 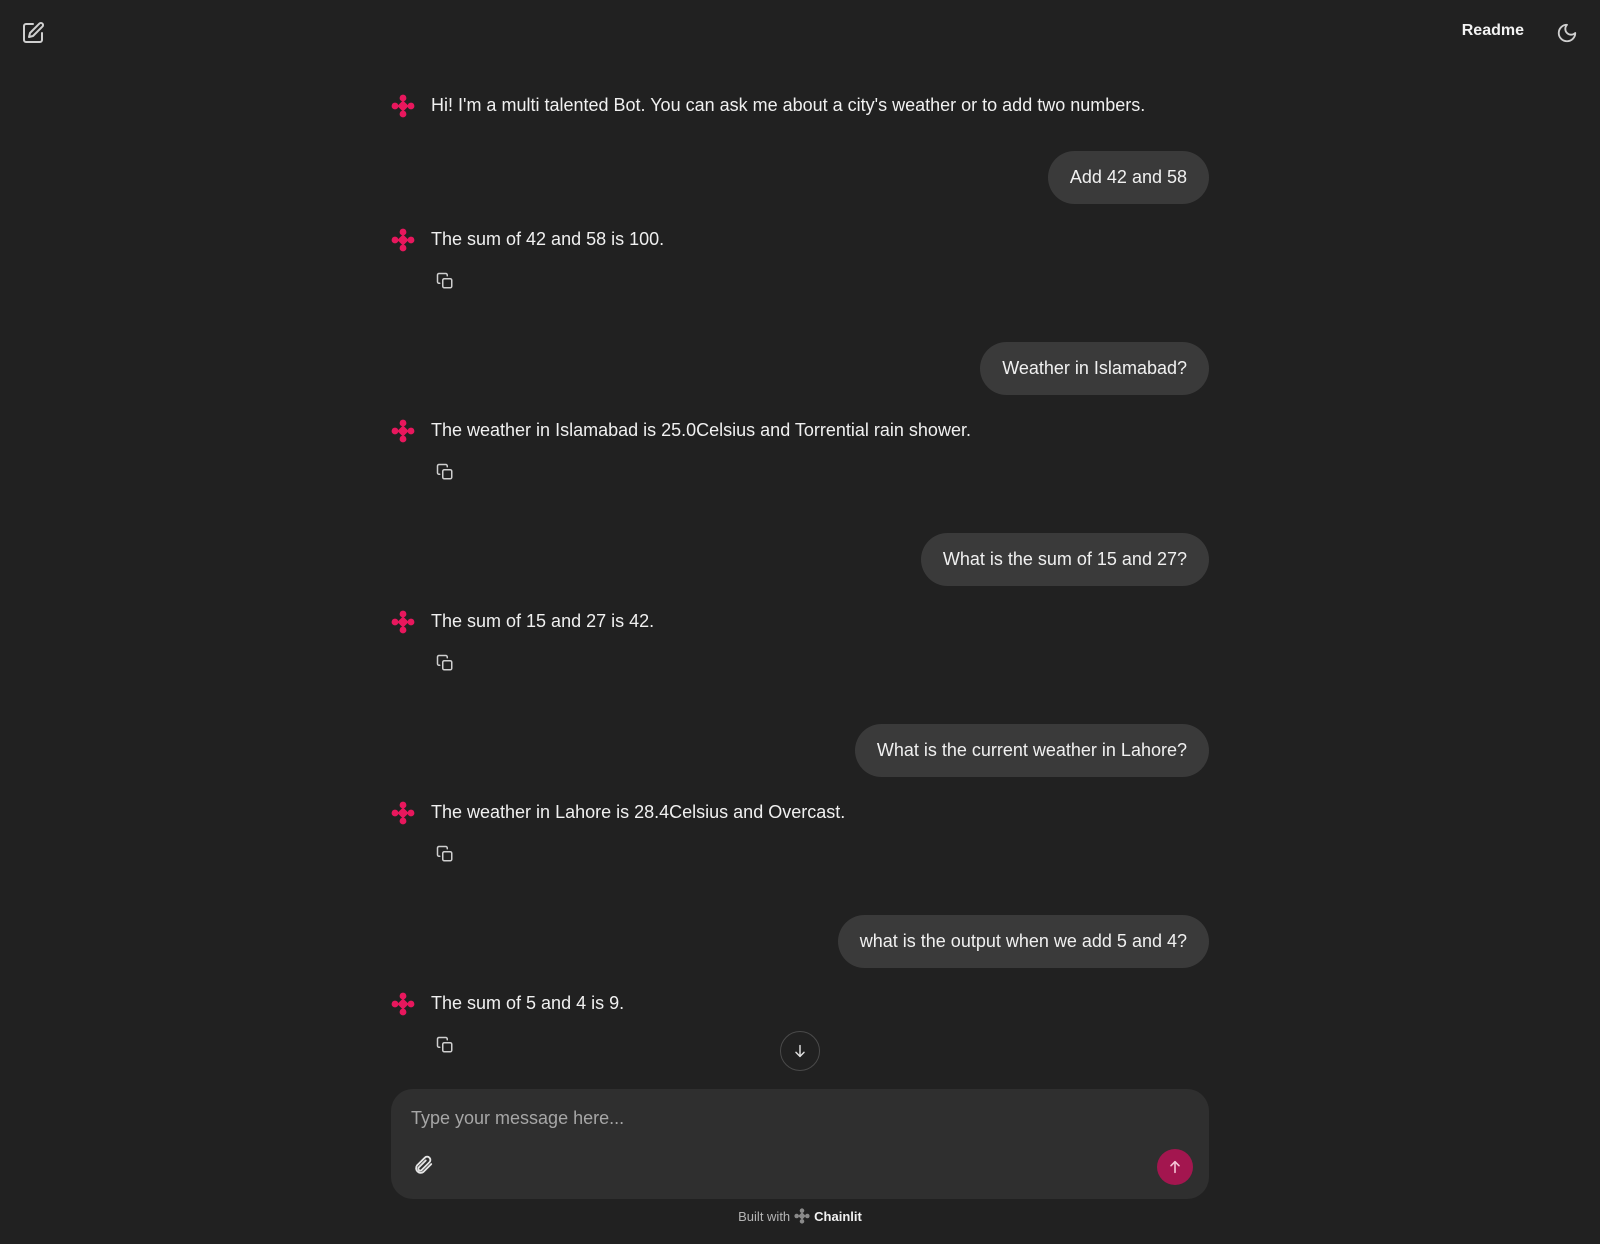 I want to click on moon-icon, so click(x=1567, y=33).